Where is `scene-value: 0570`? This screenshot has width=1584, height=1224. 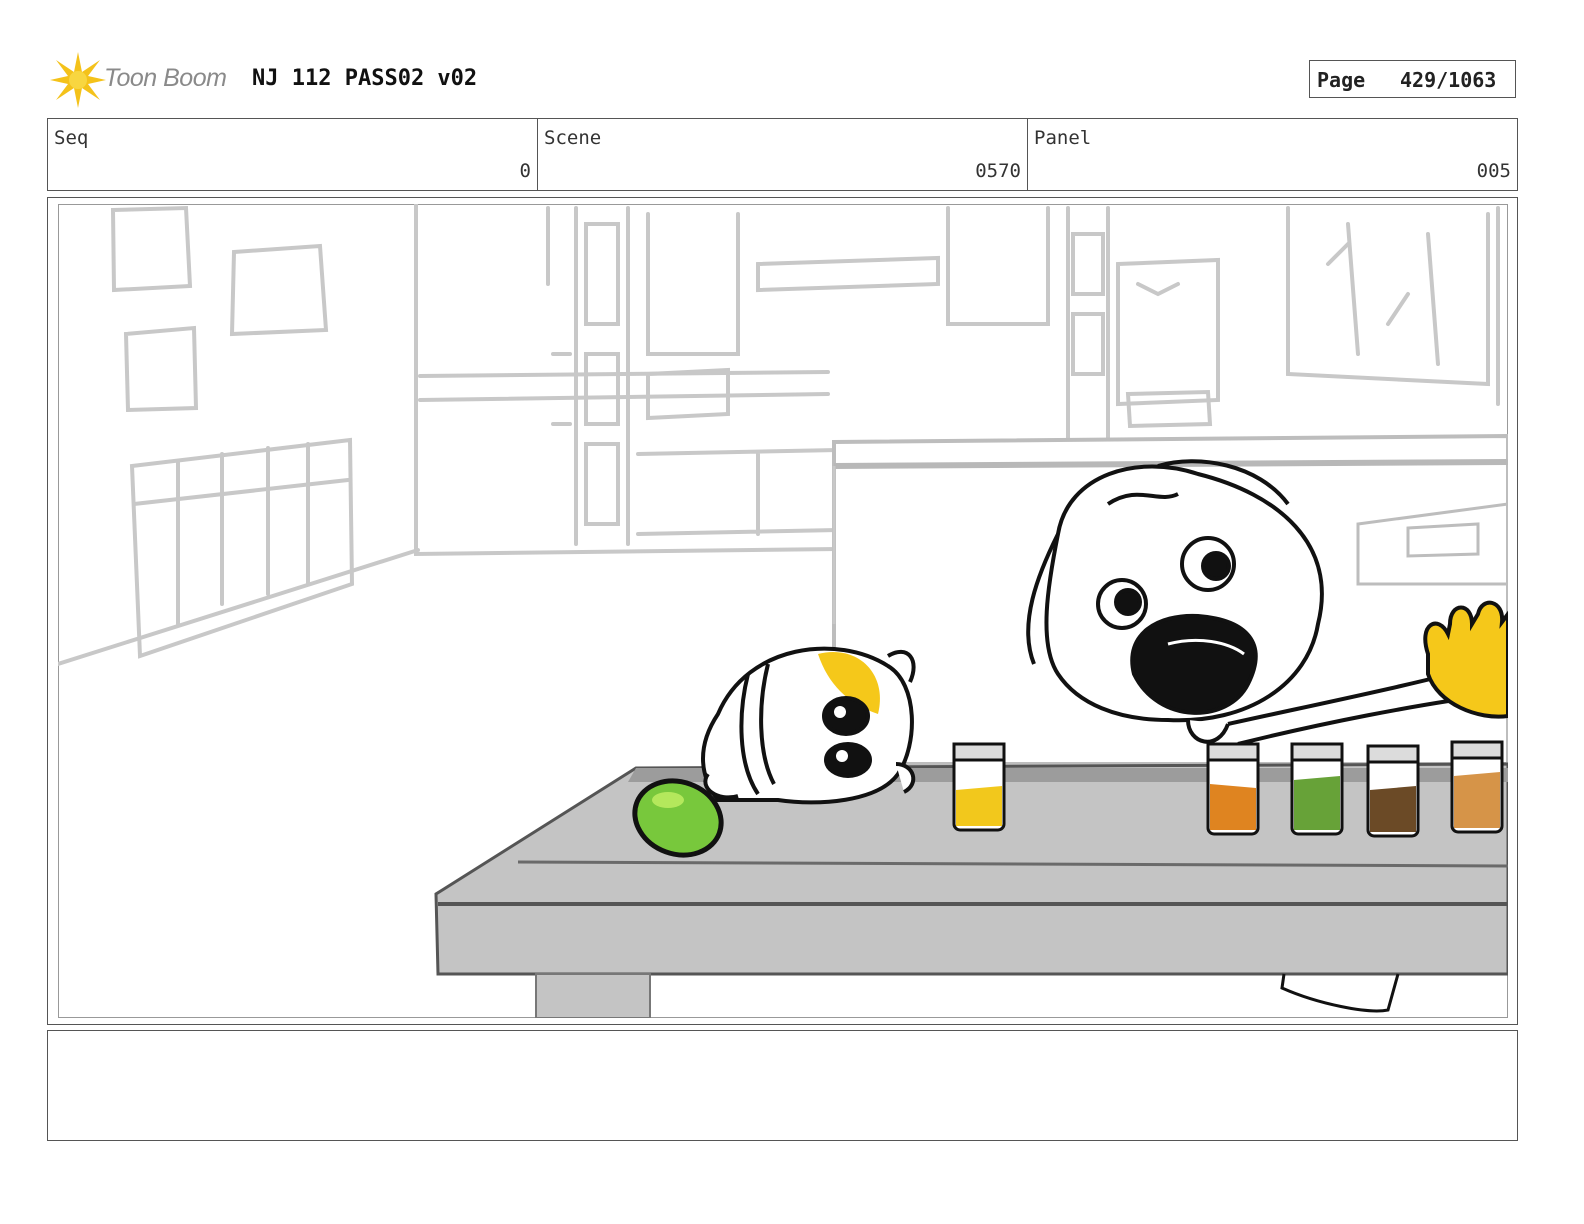 scene-value: 0570 is located at coordinates (998, 171).